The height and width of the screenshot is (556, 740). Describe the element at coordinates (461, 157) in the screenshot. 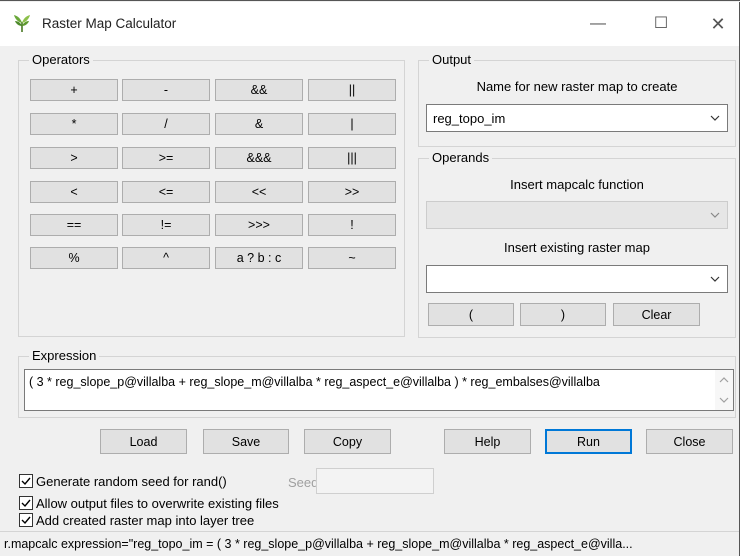

I see `operands-title: Operands` at that location.